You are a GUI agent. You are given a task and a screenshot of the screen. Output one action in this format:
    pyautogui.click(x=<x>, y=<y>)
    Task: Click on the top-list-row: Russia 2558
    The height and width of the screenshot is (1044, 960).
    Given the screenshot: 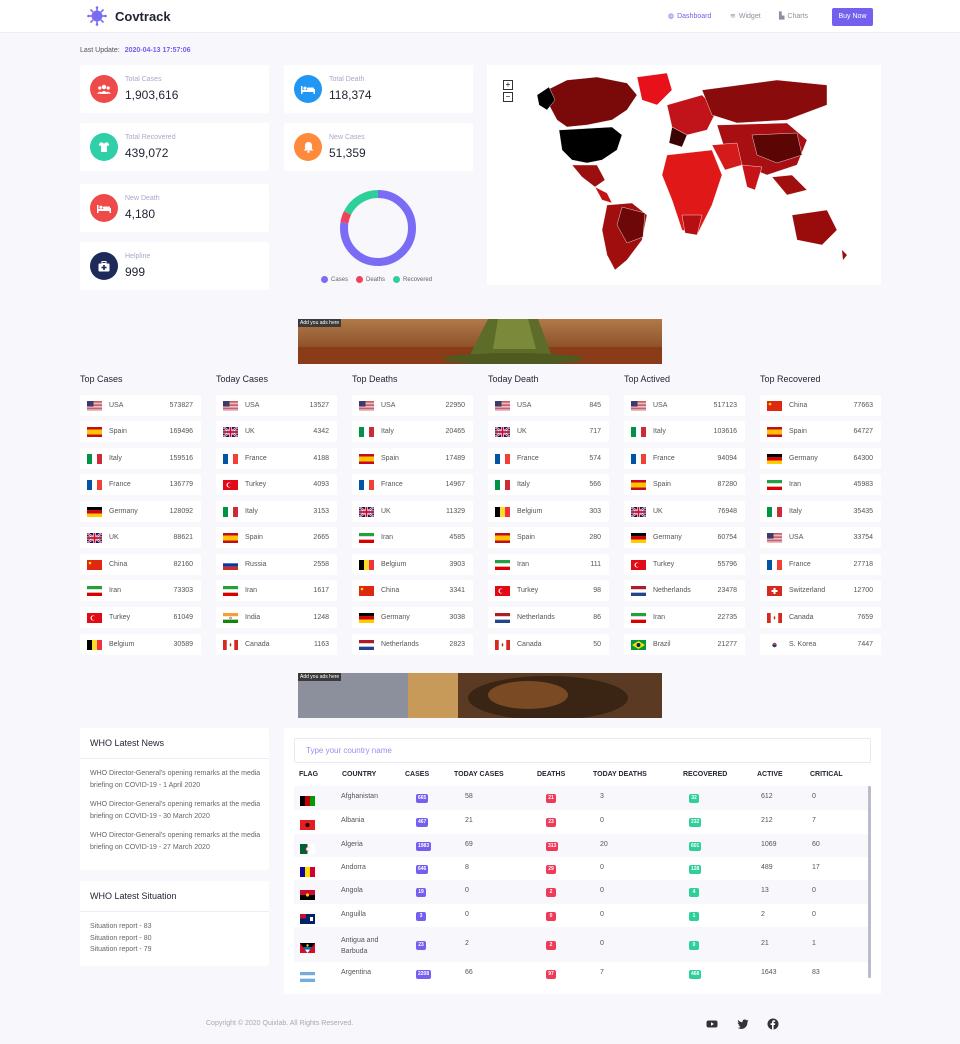 What is the action you would take?
    pyautogui.click(x=276, y=564)
    